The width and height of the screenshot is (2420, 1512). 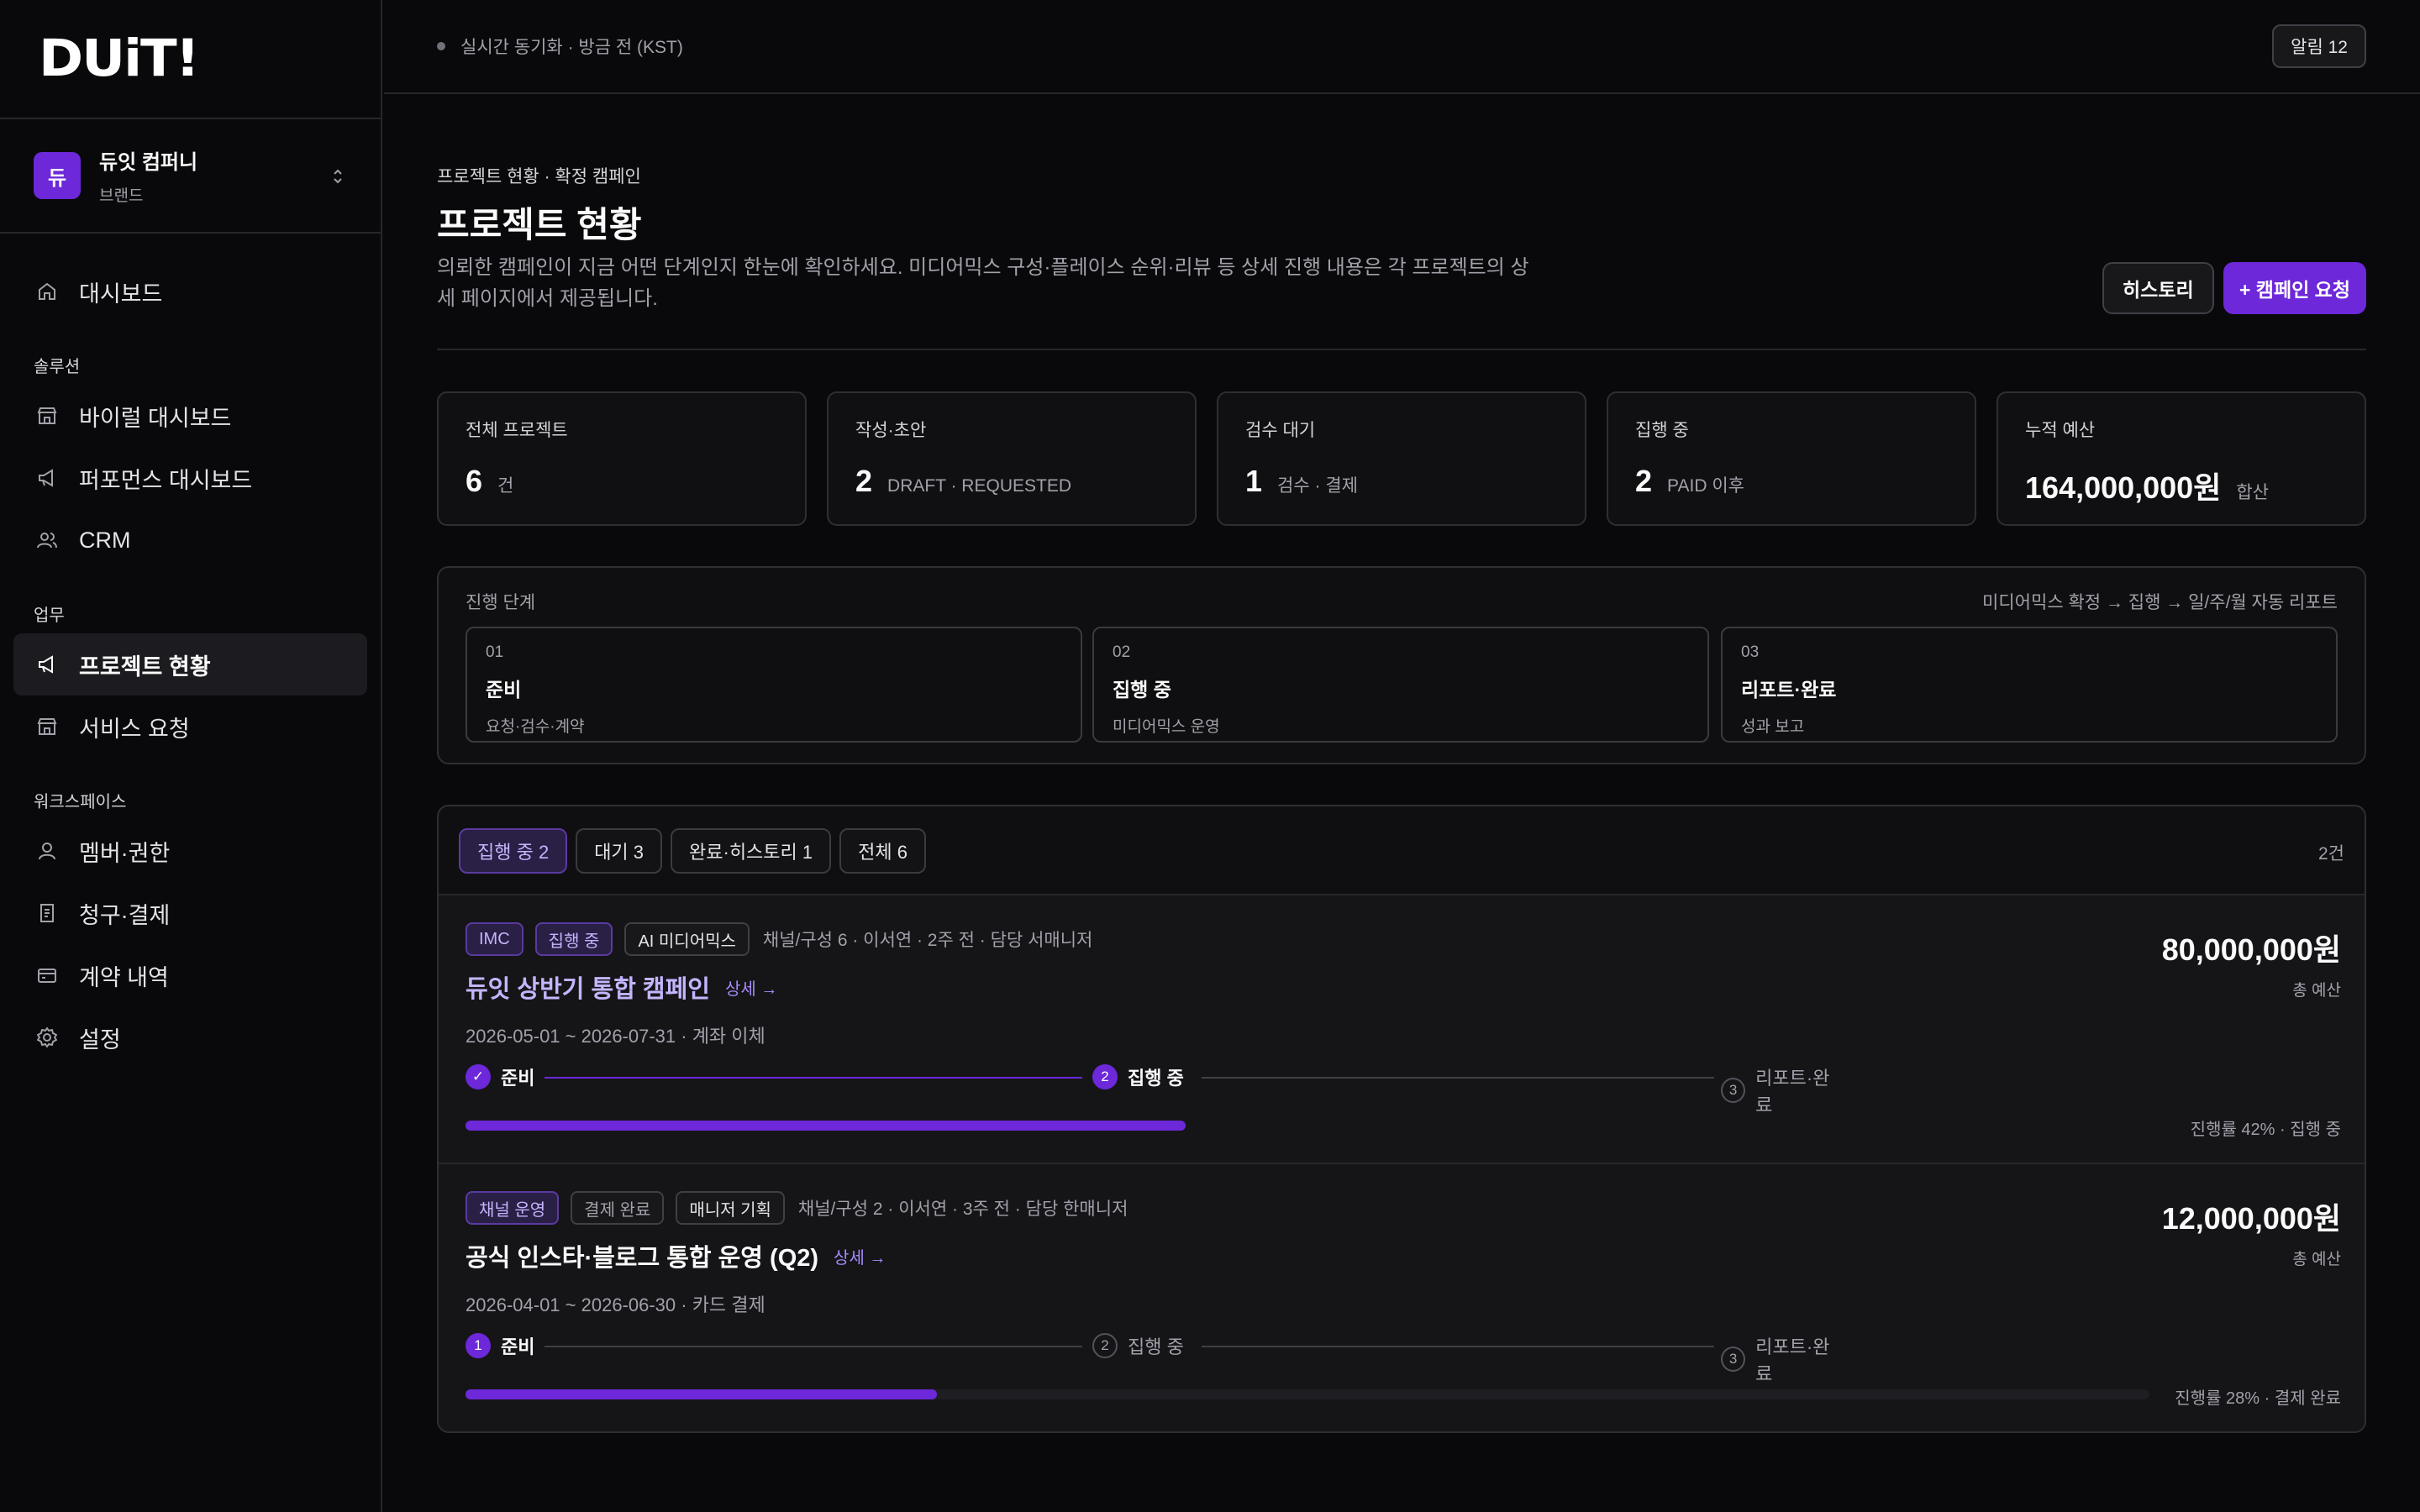 I want to click on sidebar-item-service-request: 서비스 요청, so click(x=190, y=727).